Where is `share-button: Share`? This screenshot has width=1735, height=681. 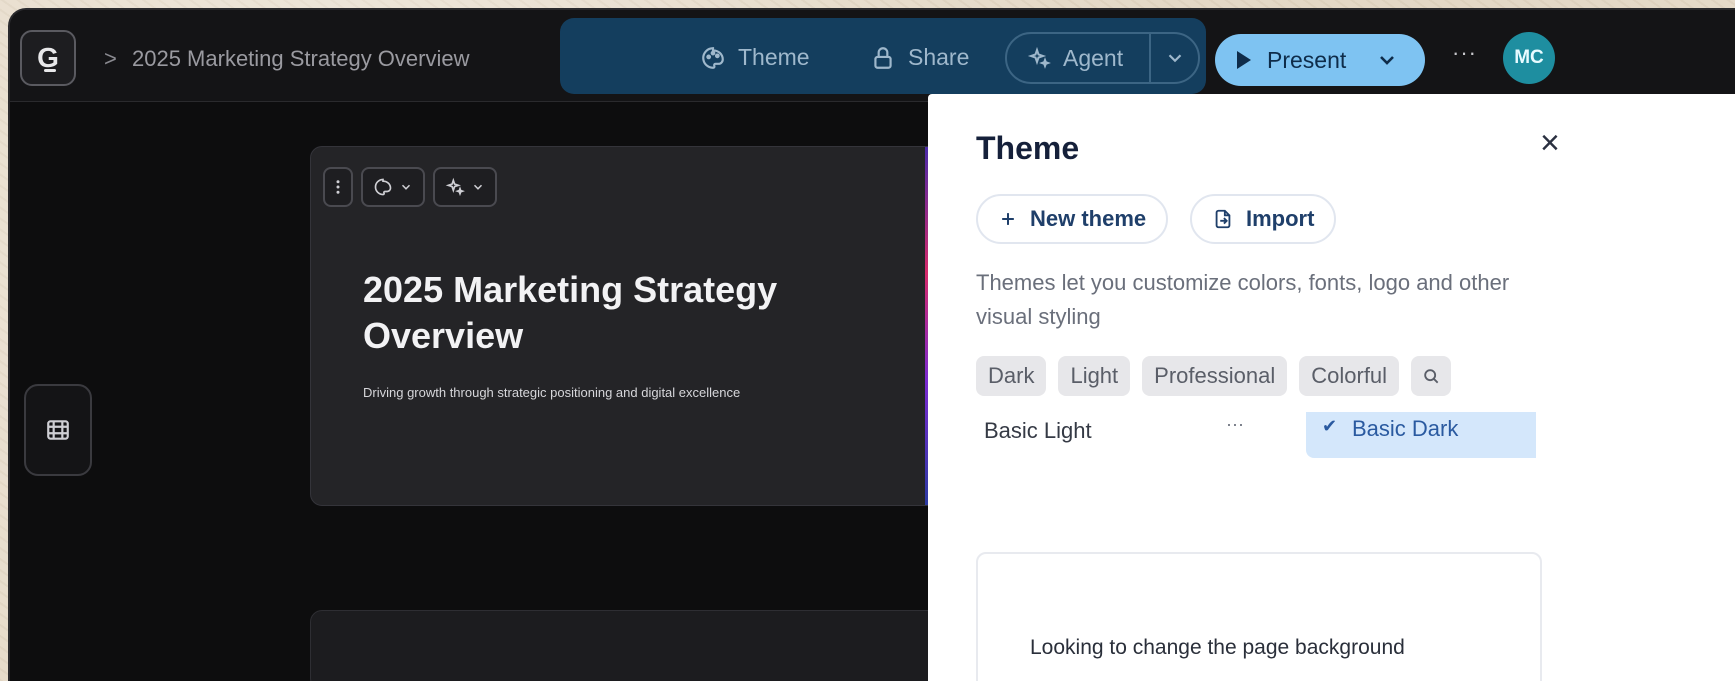 share-button: Share is located at coordinates (919, 57).